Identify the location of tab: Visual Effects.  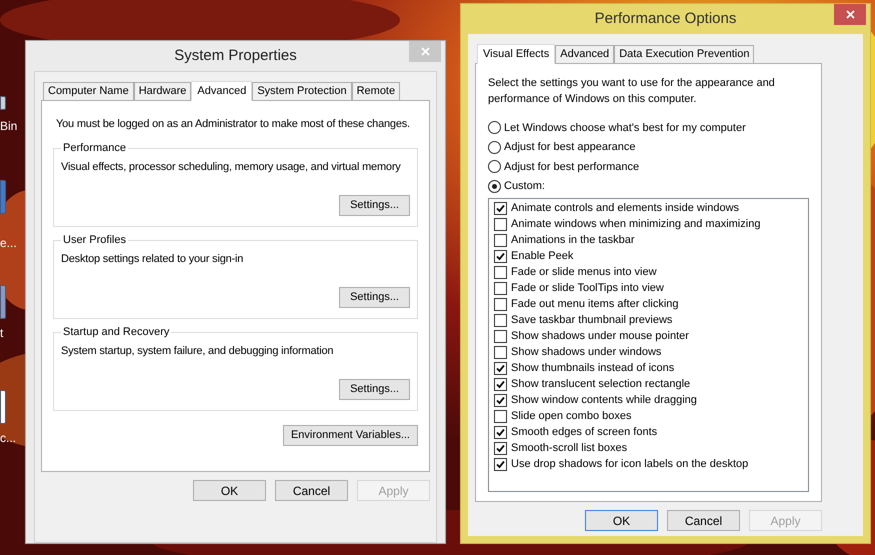
(516, 54).